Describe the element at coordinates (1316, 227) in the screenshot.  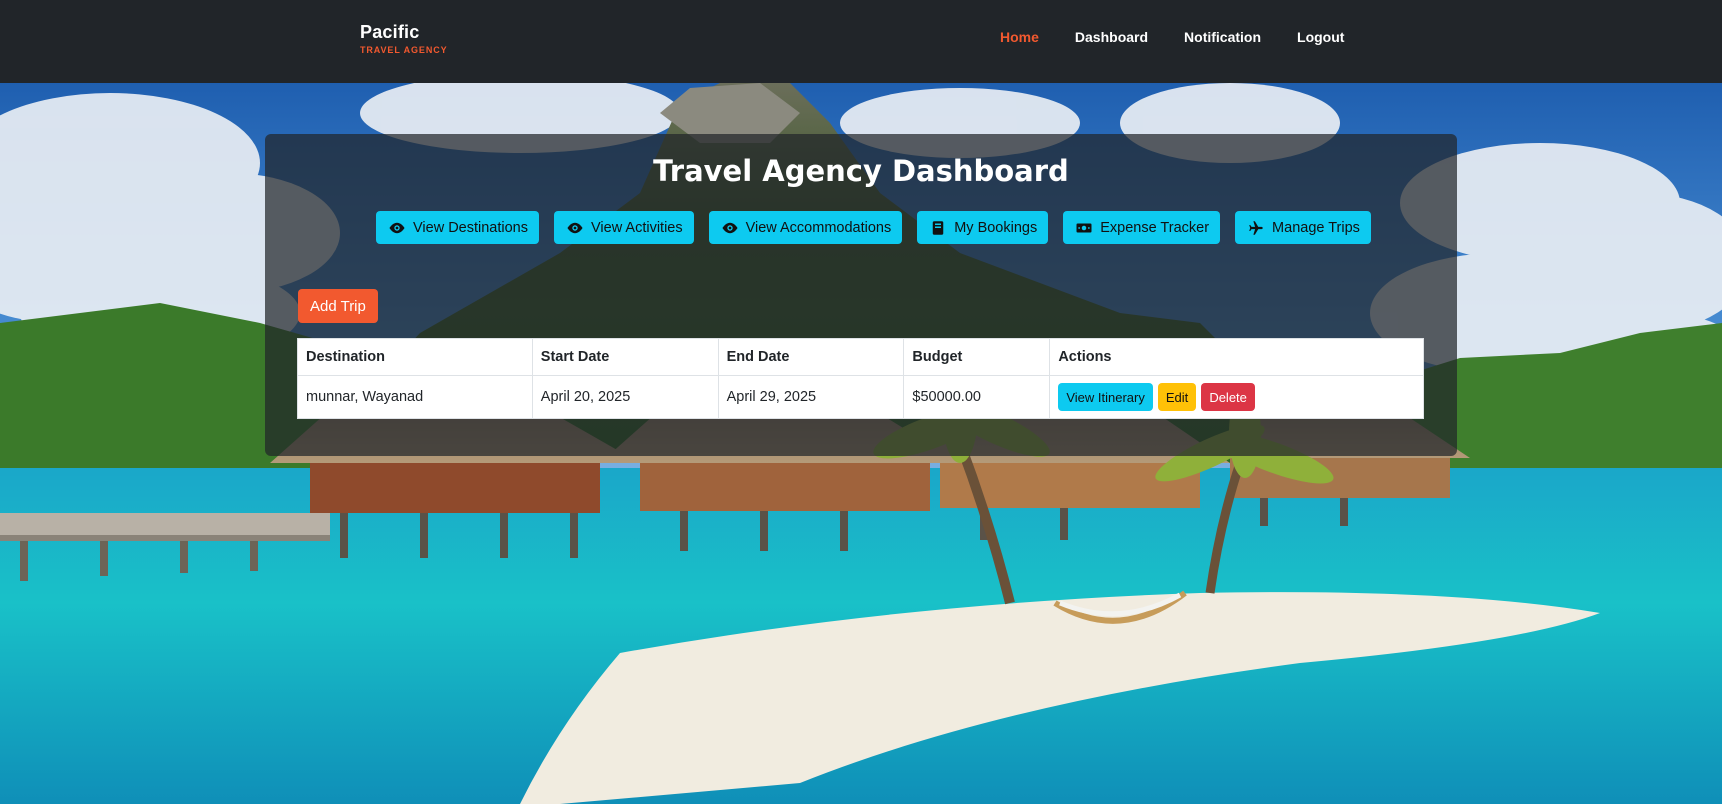
I see `manage-trips-label: Manage Trips` at that location.